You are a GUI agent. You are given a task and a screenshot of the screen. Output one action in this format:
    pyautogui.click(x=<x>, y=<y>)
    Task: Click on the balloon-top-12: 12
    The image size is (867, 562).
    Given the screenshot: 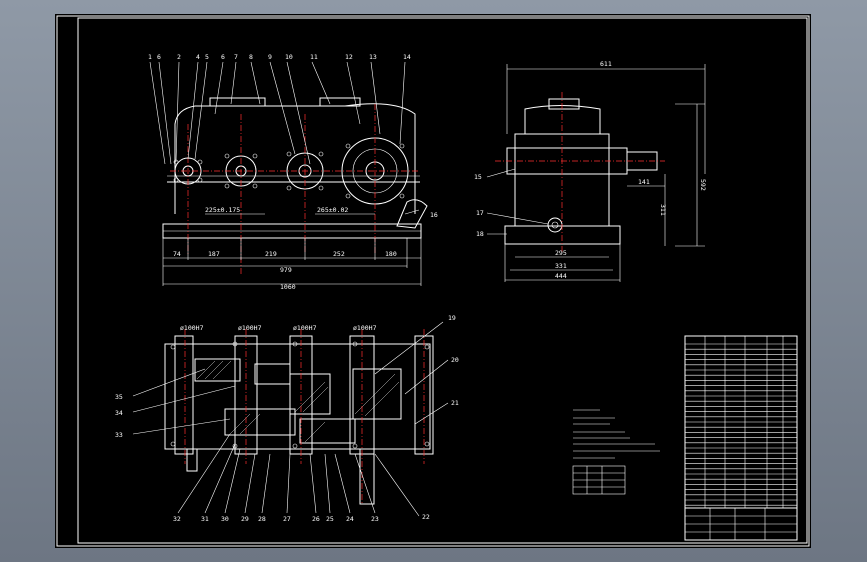 What is the action you would take?
    pyautogui.click(x=349, y=57)
    